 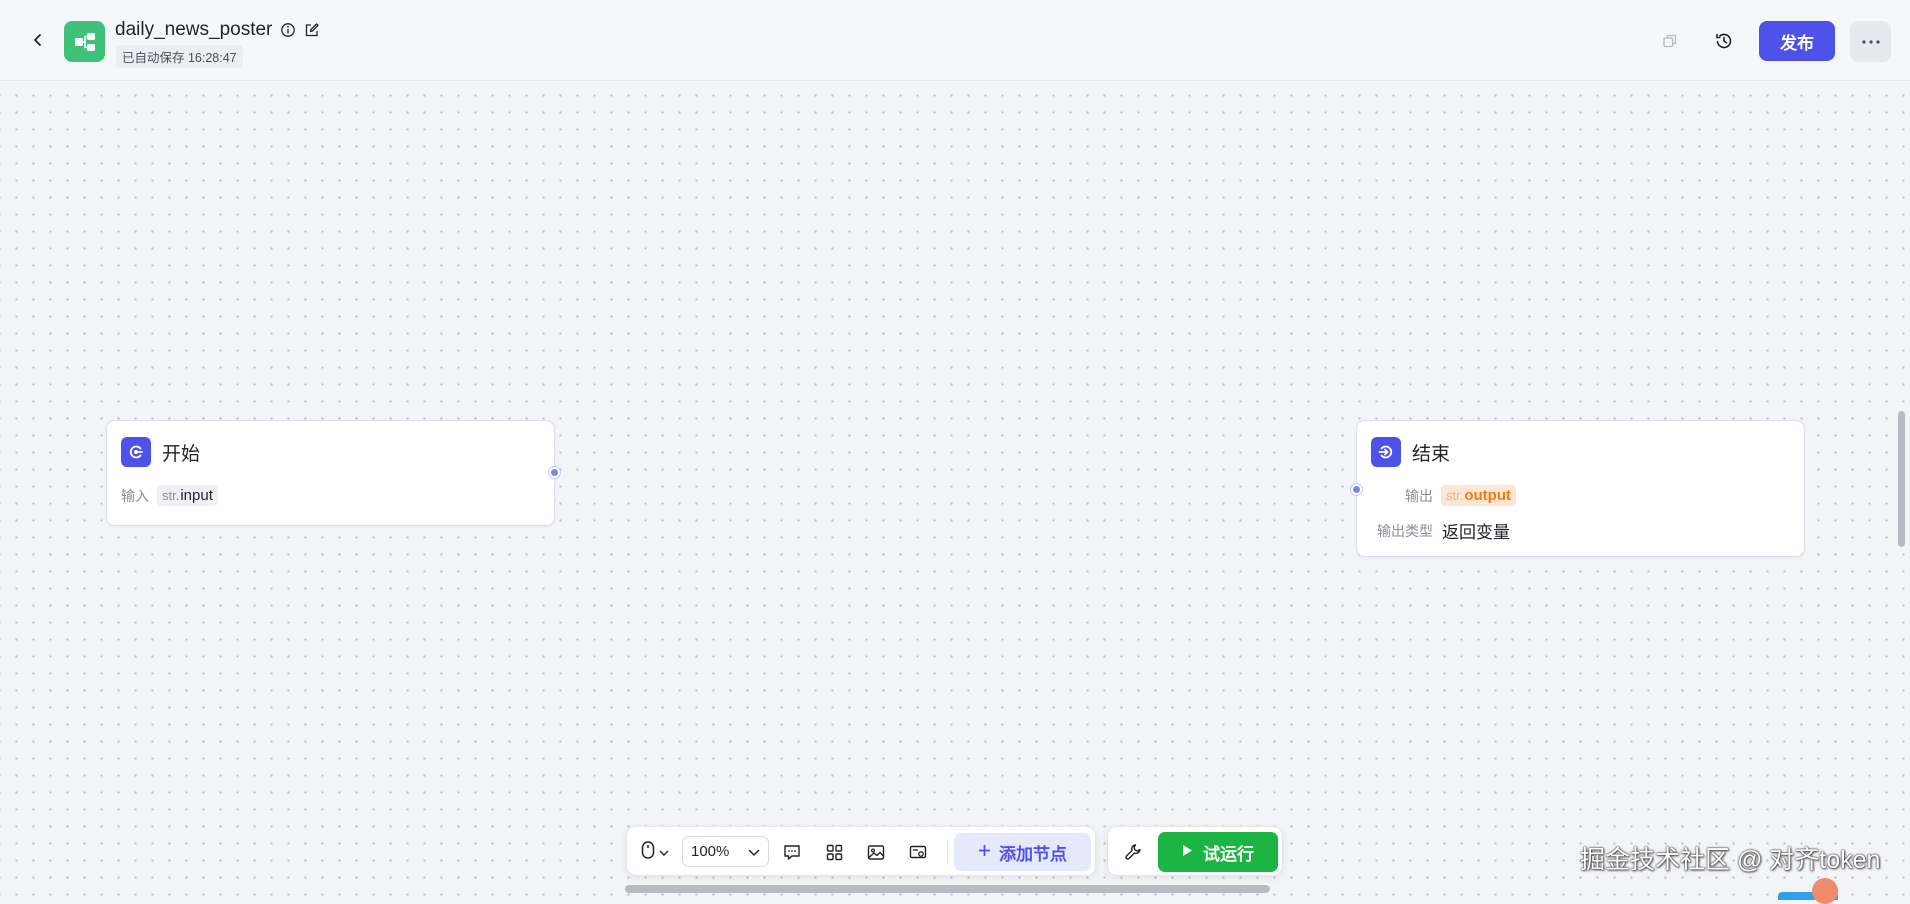 I want to click on mouse-mode-button, so click(x=655, y=852).